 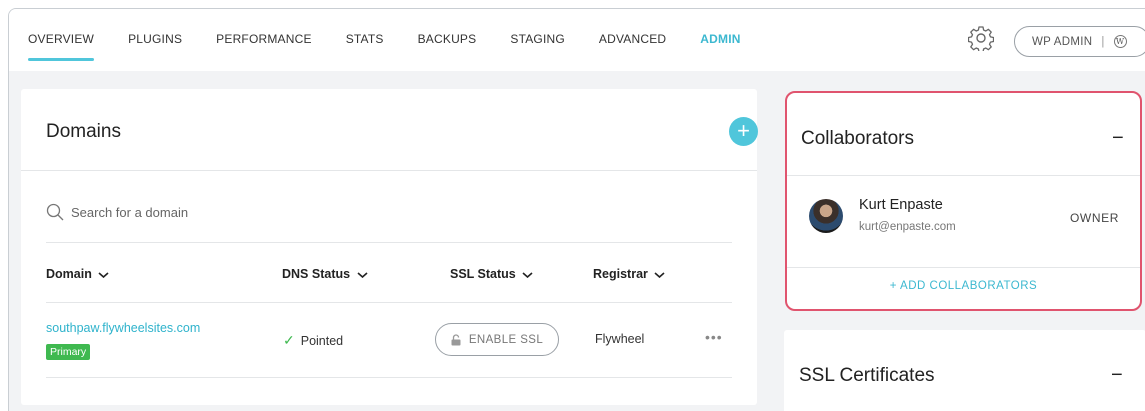 I want to click on tab-advanced: ADVANCED, so click(x=632, y=46).